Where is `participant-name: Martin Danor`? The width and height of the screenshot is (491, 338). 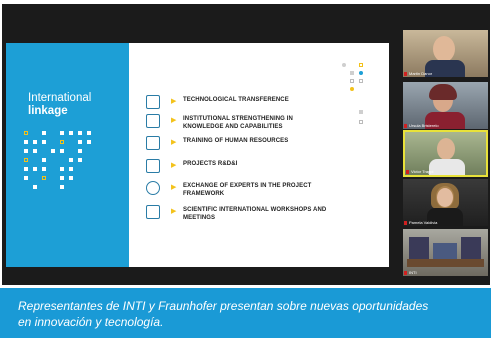 participant-name: Martin Danor is located at coordinates (421, 73).